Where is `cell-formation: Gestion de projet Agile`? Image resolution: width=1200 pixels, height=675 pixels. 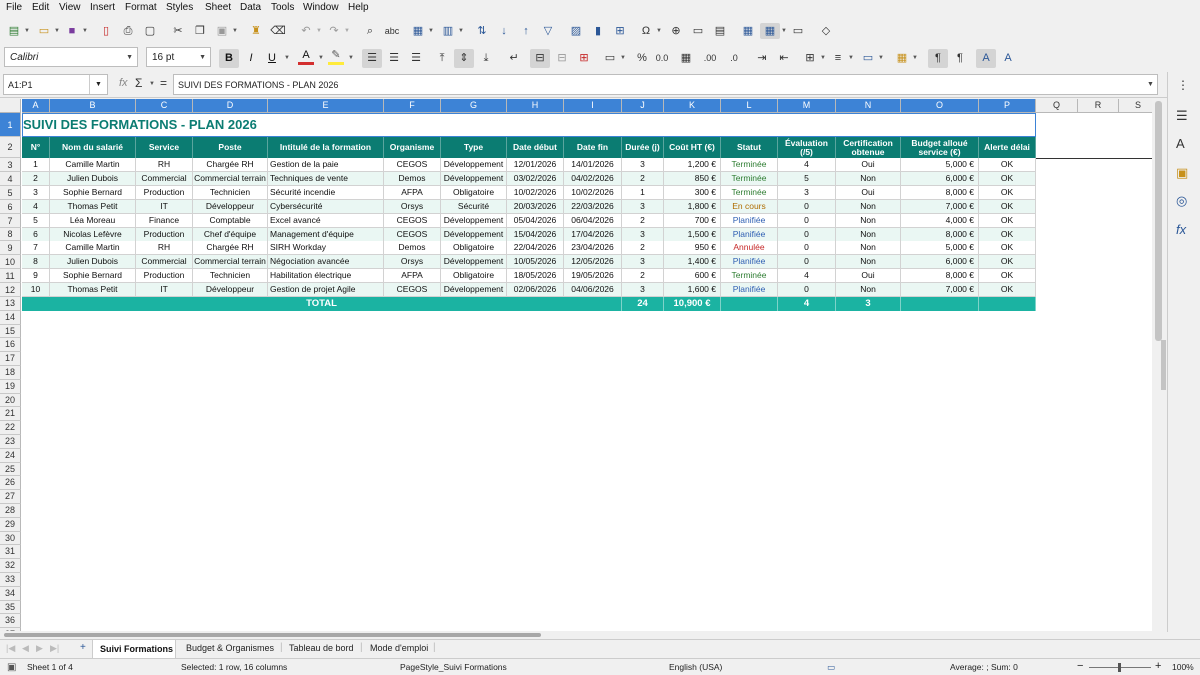 cell-formation: Gestion de projet Agile is located at coordinates (326, 290).